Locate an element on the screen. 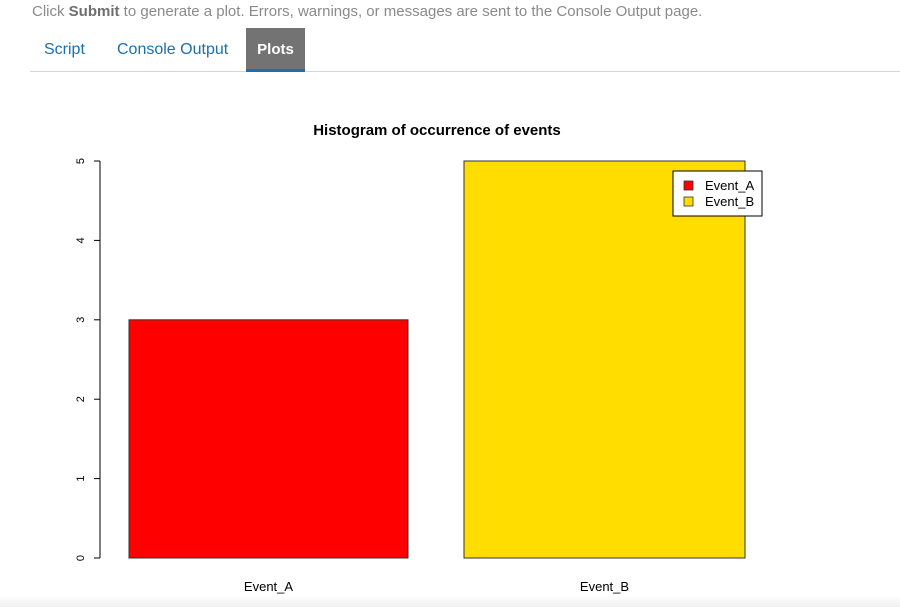  y-tick-label: 4 is located at coordinates (81, 240).